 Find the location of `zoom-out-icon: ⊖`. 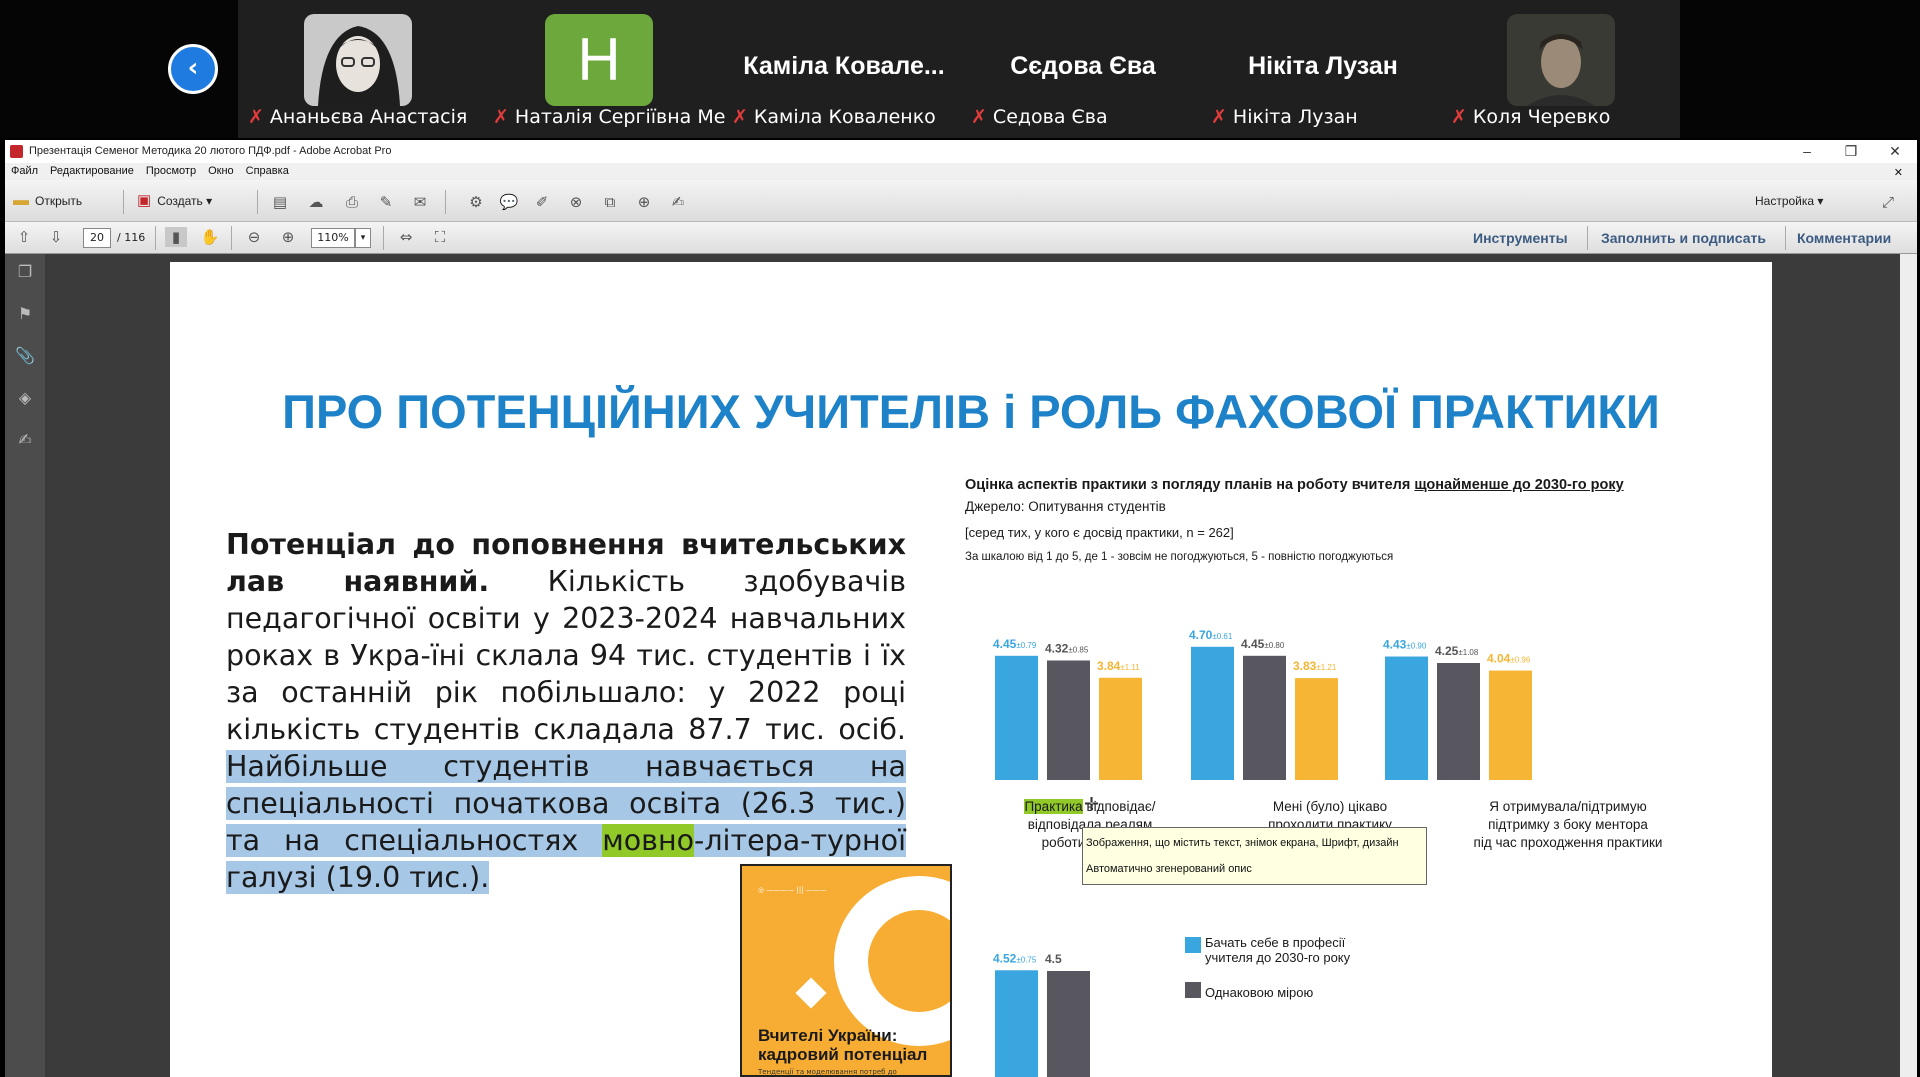

zoom-out-icon: ⊖ is located at coordinates (254, 237).